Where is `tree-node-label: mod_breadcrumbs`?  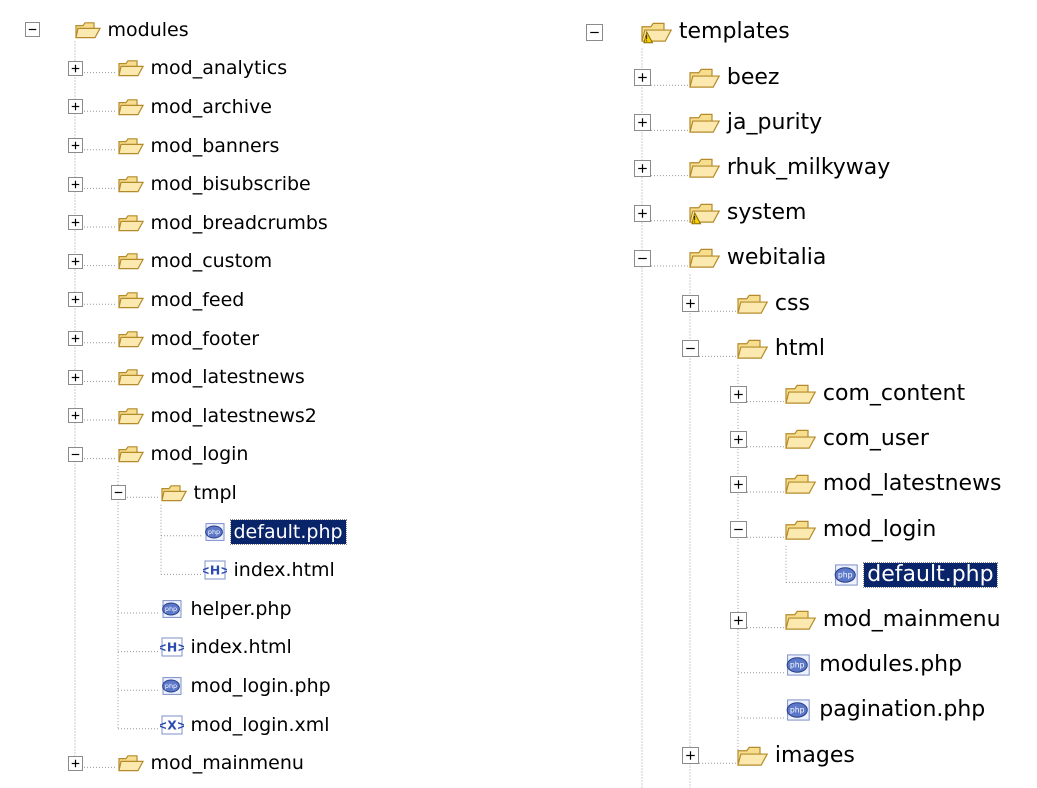
tree-node-label: mod_breadcrumbs is located at coordinates (239, 223).